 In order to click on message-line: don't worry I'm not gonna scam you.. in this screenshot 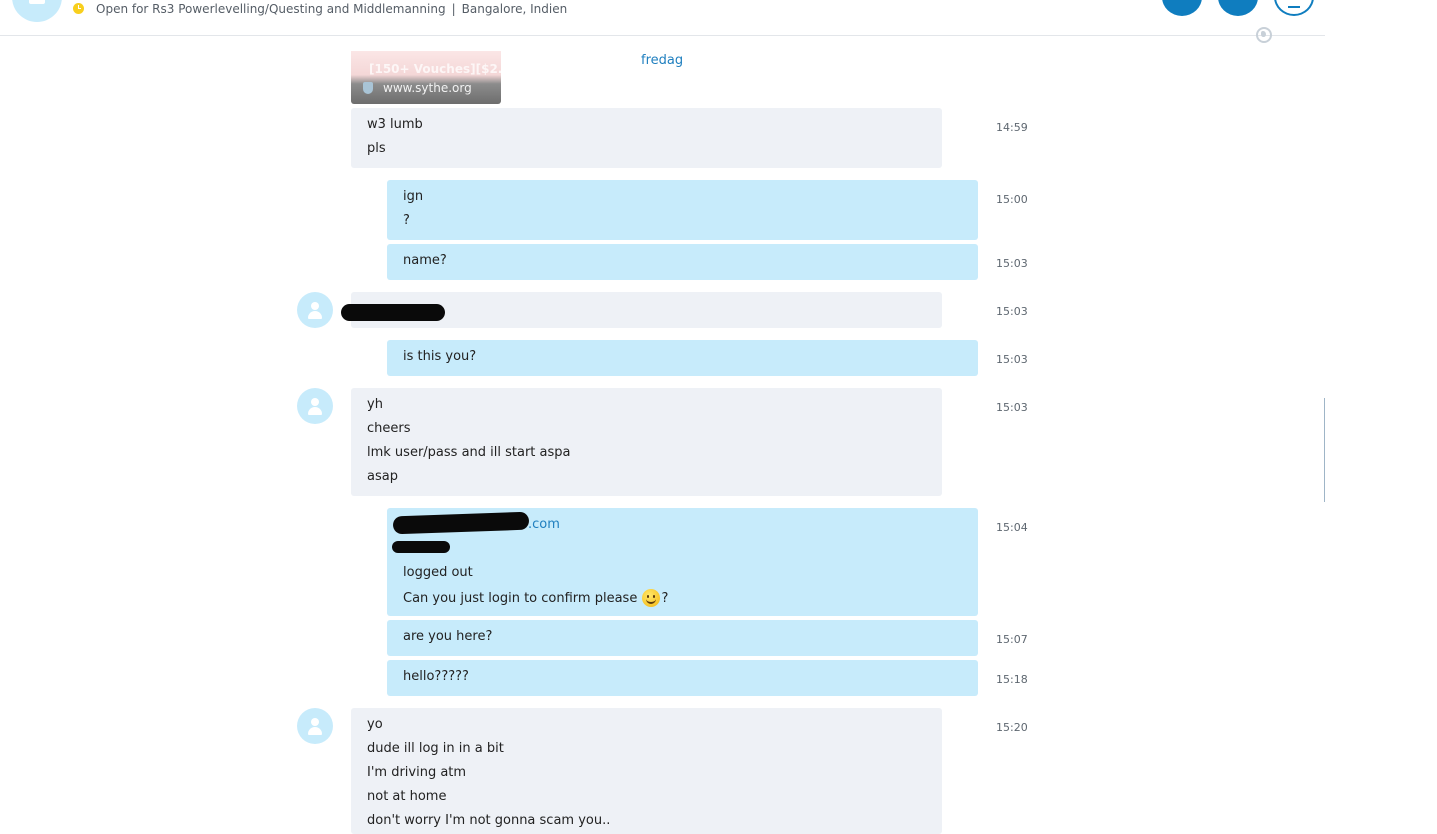, I will do `click(489, 820)`.